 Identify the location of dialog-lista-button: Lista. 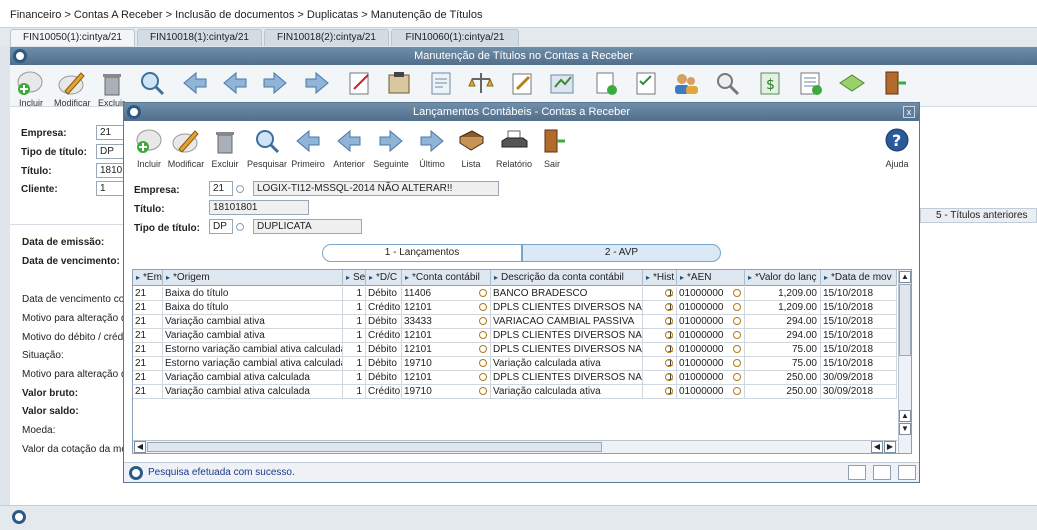
(471, 149).